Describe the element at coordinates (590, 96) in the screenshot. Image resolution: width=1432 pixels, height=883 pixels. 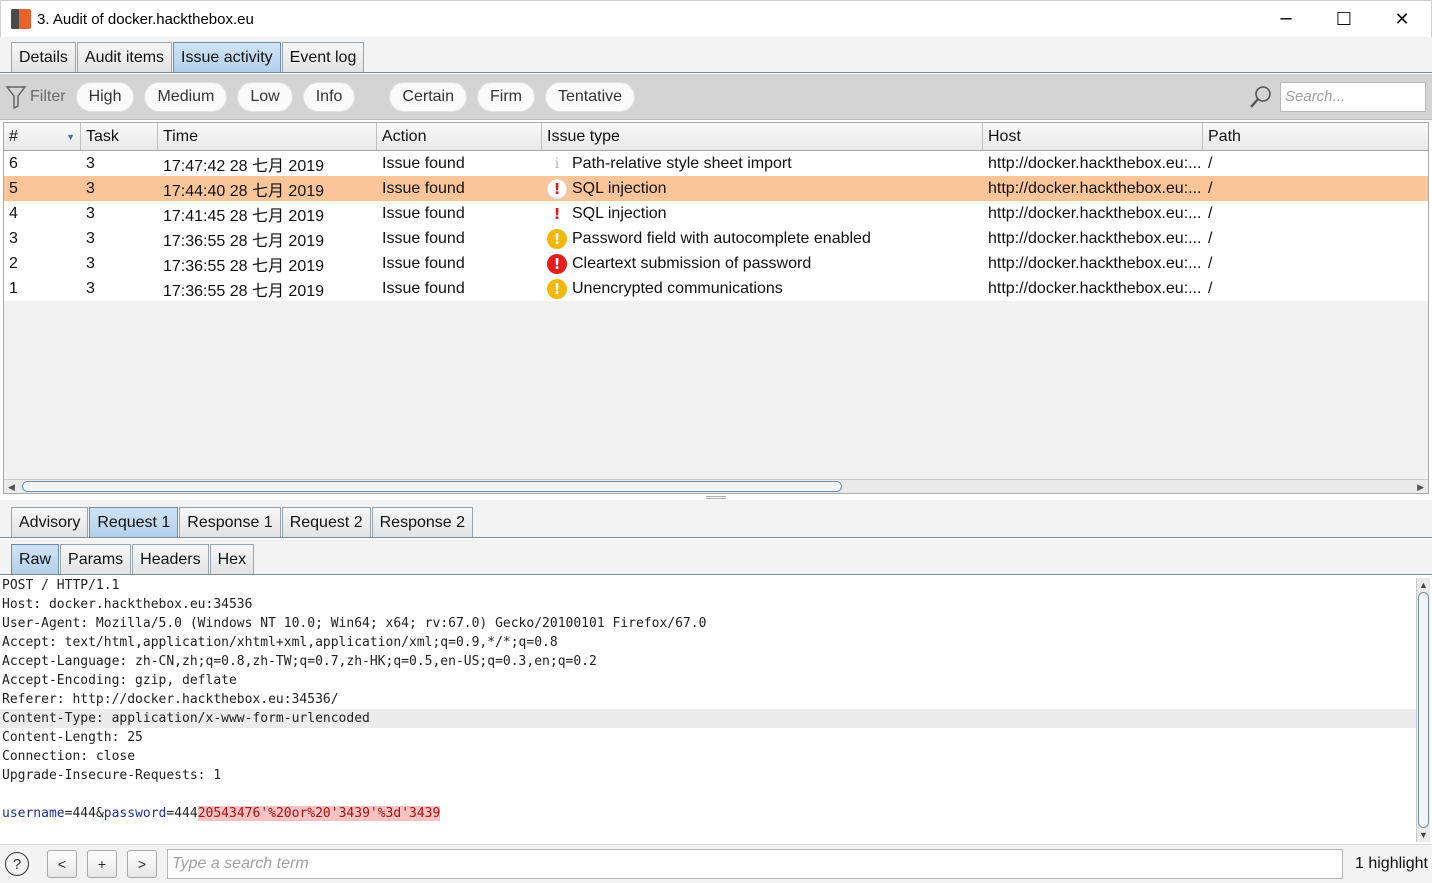
I see `filter-chip-tentative: Tentative` at that location.